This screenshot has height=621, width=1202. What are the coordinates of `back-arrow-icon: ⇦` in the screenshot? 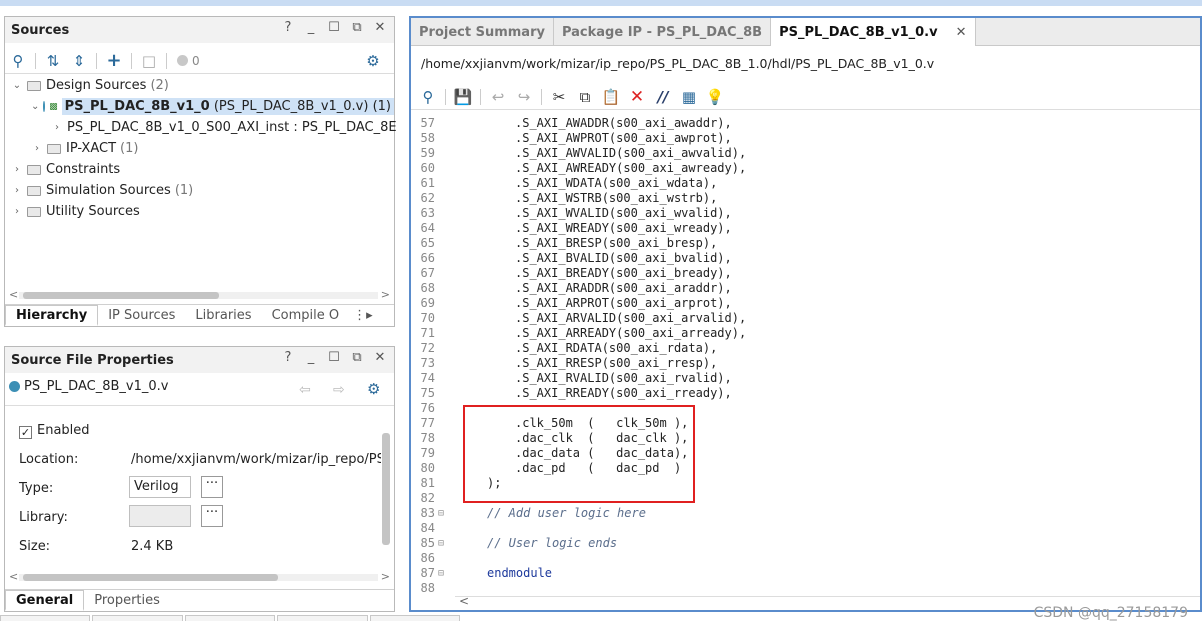 It's located at (305, 390).